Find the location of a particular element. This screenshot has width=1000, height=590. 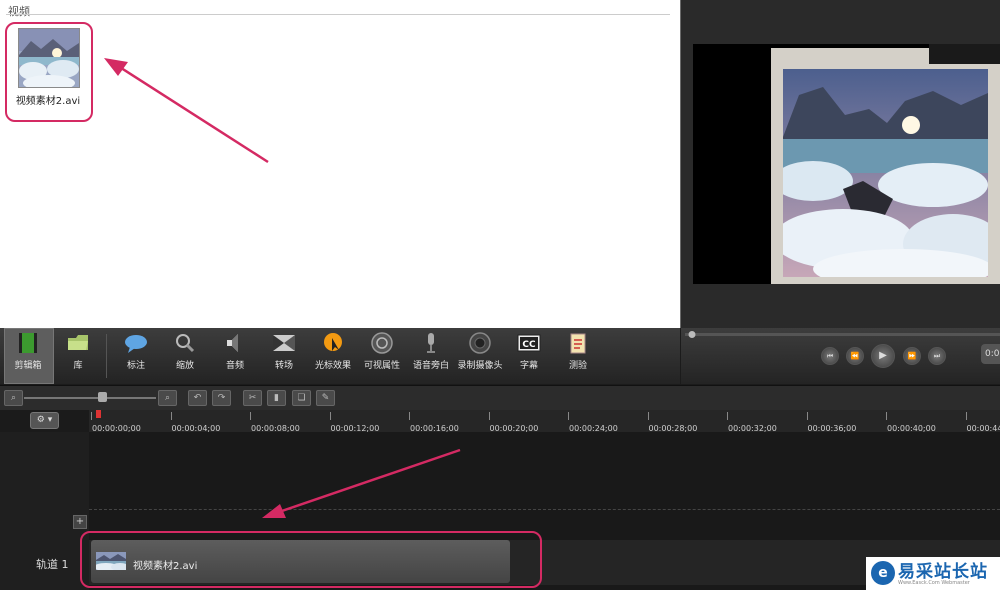

svg-text: CC is located at coordinates (529, 345).